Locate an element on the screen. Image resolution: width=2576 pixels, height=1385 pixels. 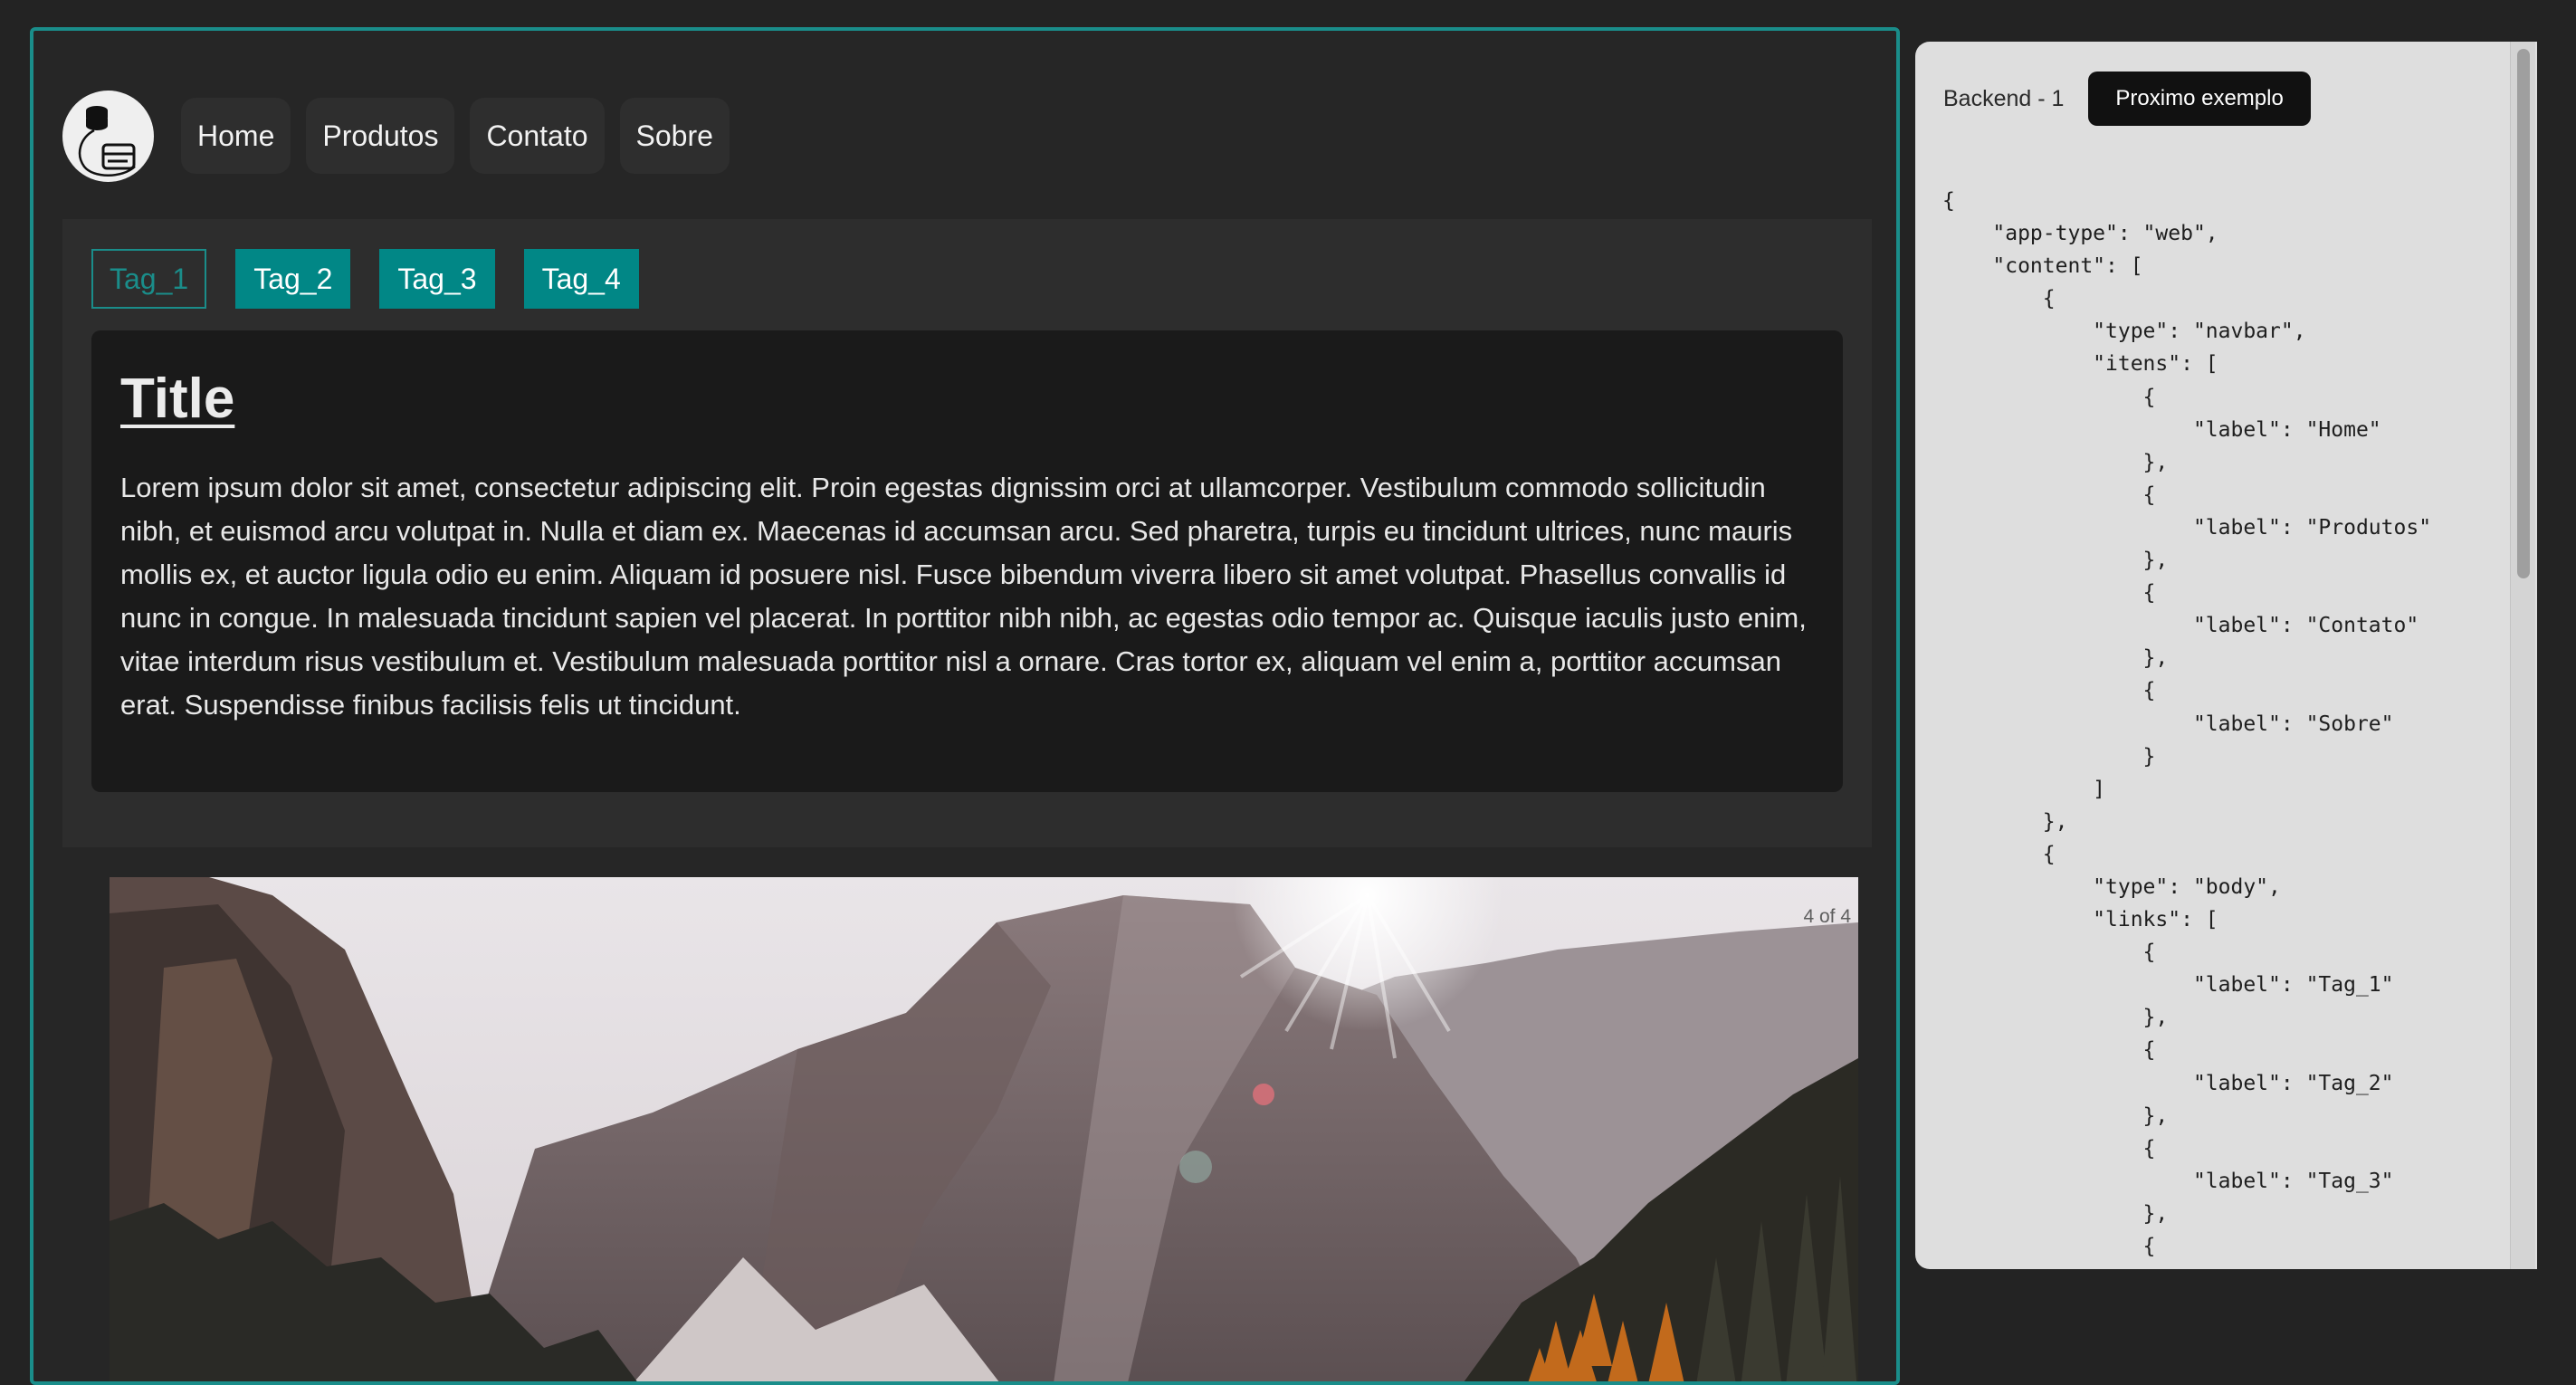
scrollbar-thumb is located at coordinates (2524, 313).